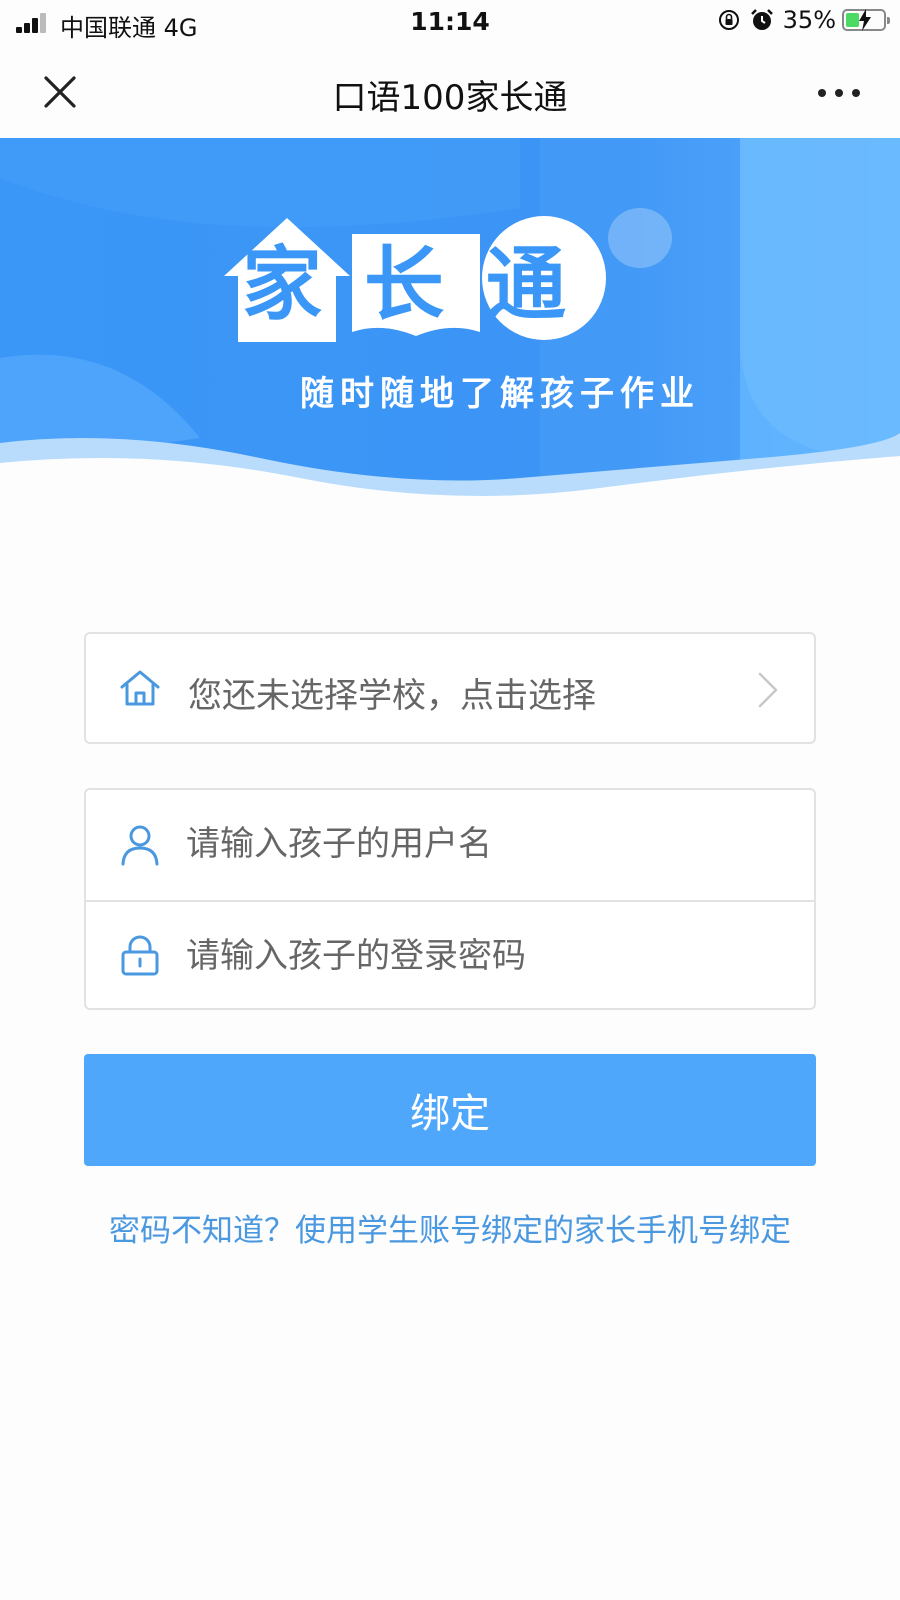 The height and width of the screenshot is (1600, 900). I want to click on status-right-group: 35%, so click(803, 20).